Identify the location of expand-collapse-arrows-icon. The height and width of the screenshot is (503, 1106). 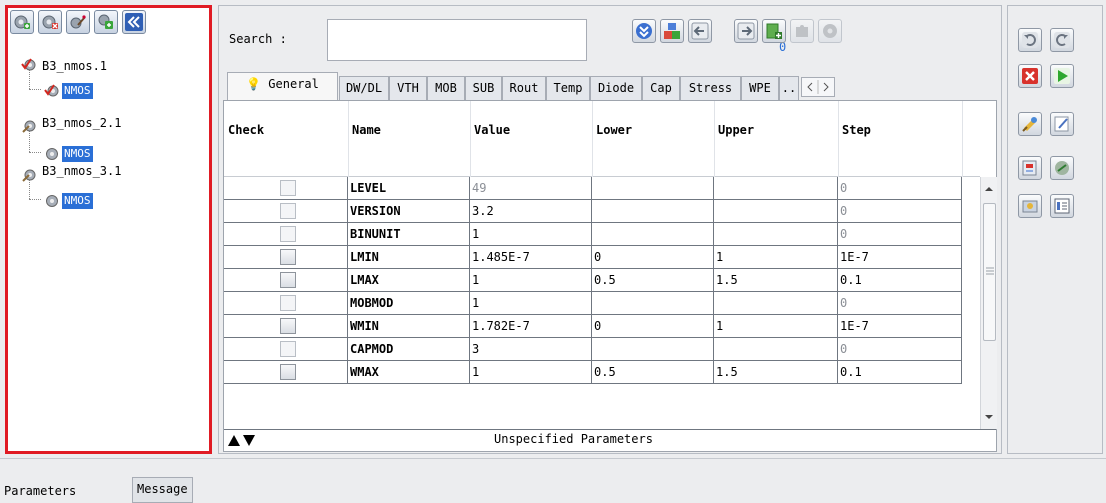
(242, 440).